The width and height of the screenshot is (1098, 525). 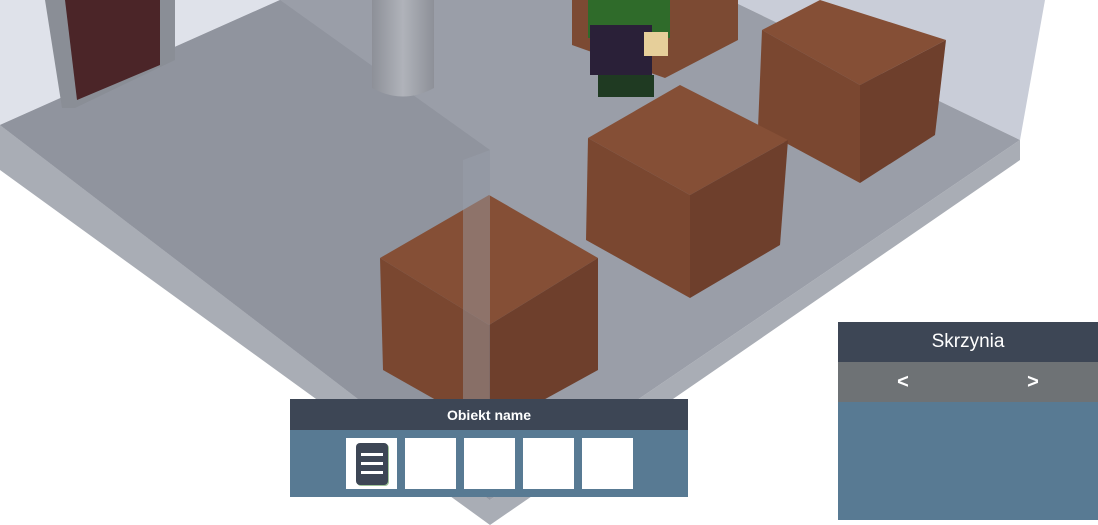 What do you see at coordinates (903, 382) in the screenshot?
I see `prev-button: <` at bounding box center [903, 382].